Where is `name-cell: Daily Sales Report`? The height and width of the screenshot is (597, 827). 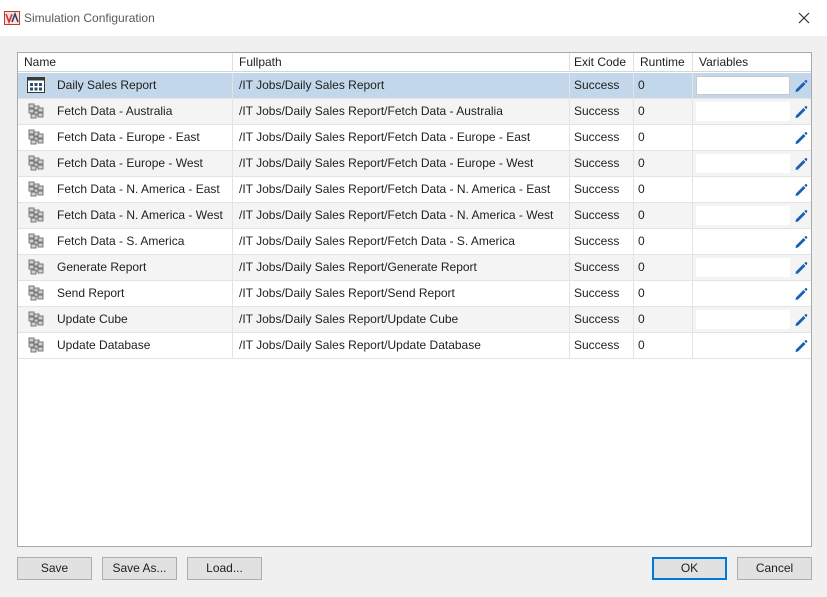
name-cell: Daily Sales Report is located at coordinates (125, 85).